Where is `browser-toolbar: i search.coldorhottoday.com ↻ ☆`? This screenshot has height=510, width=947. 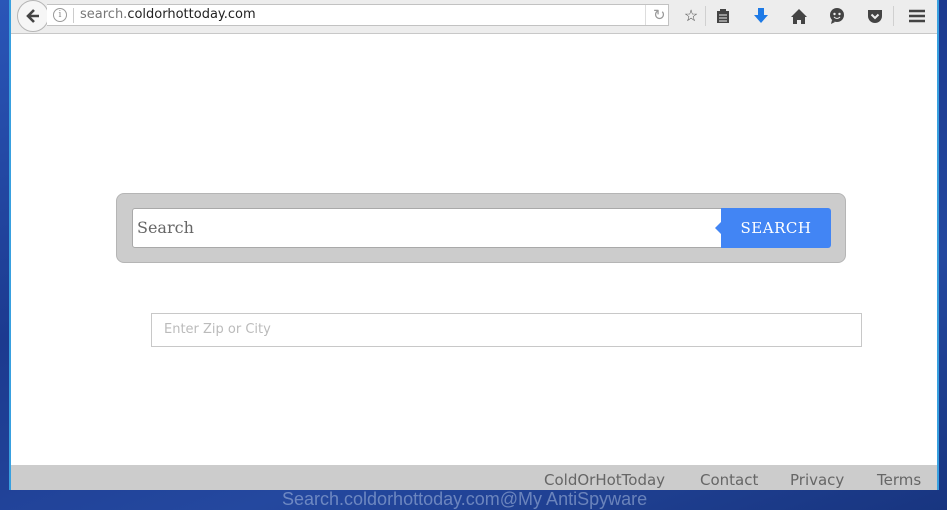
browser-toolbar: i search.coldorhottoday.com ↻ ☆ is located at coordinates (474, 17).